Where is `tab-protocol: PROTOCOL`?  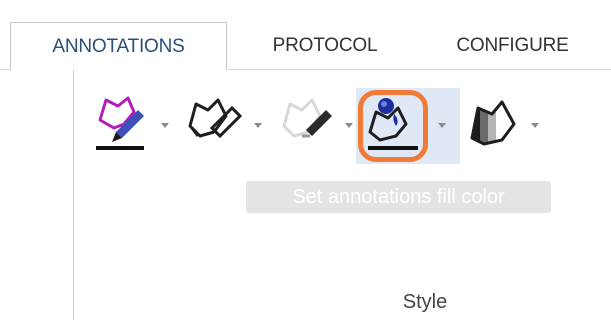
tab-protocol: PROTOCOL is located at coordinates (325, 46).